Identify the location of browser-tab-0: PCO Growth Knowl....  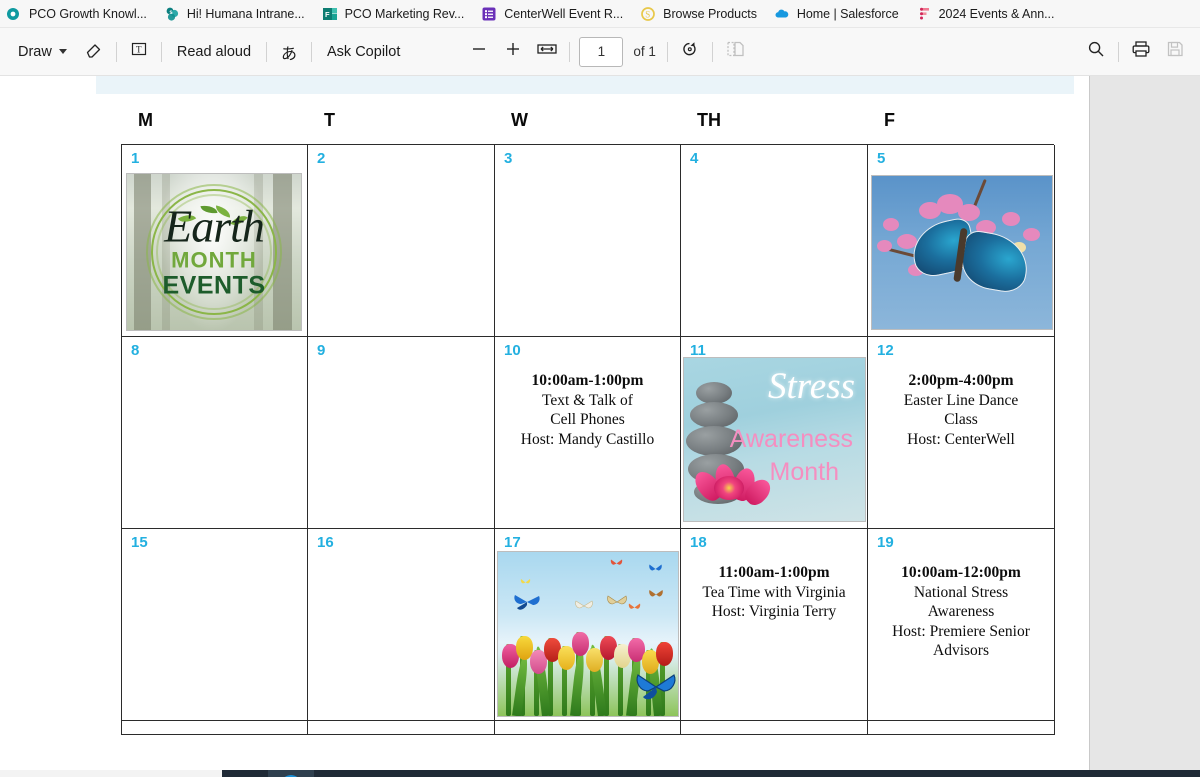
(79, 13).